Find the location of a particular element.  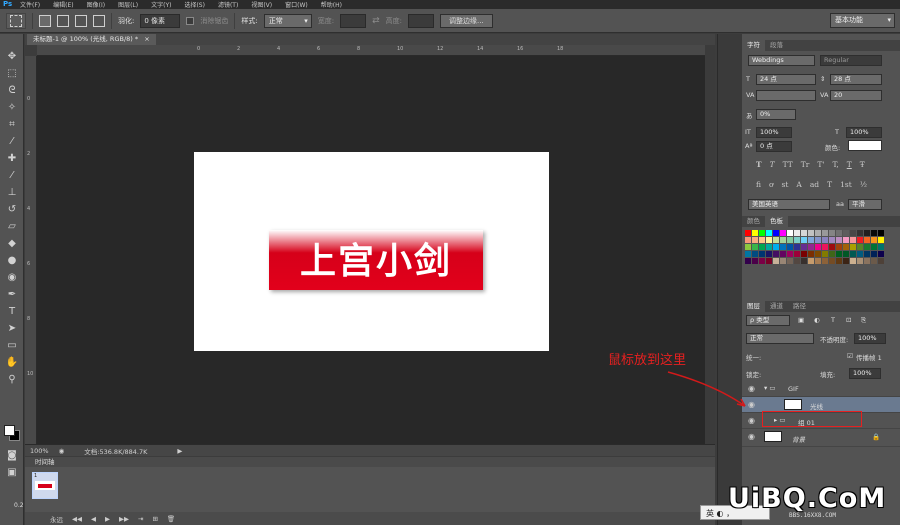

next-frame-icon: ▶▶ is located at coordinates (124, 519).